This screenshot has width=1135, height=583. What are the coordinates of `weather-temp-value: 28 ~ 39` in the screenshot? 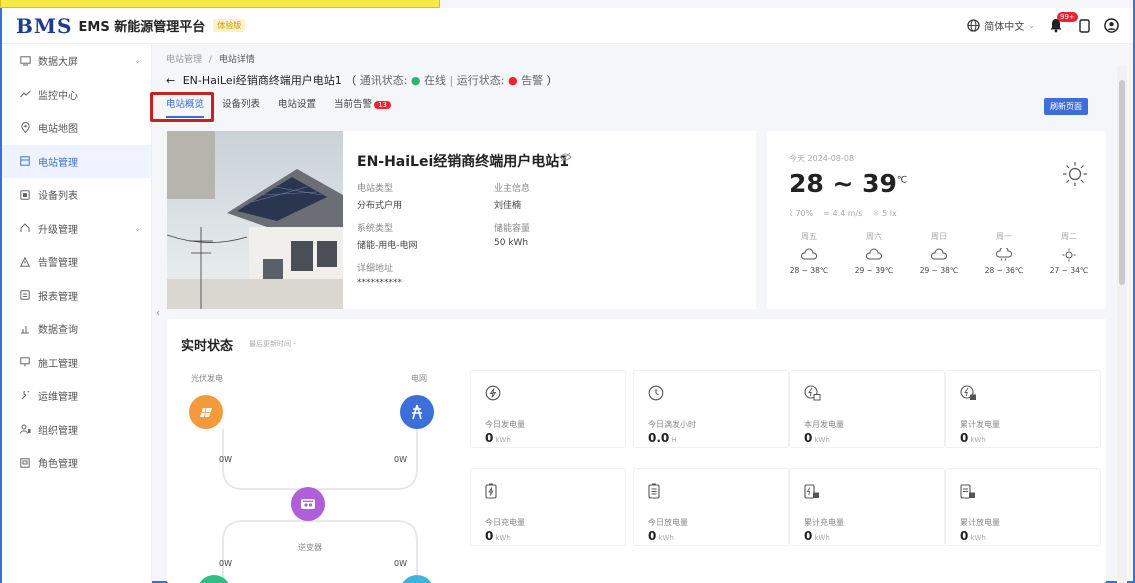 It's located at (843, 183).